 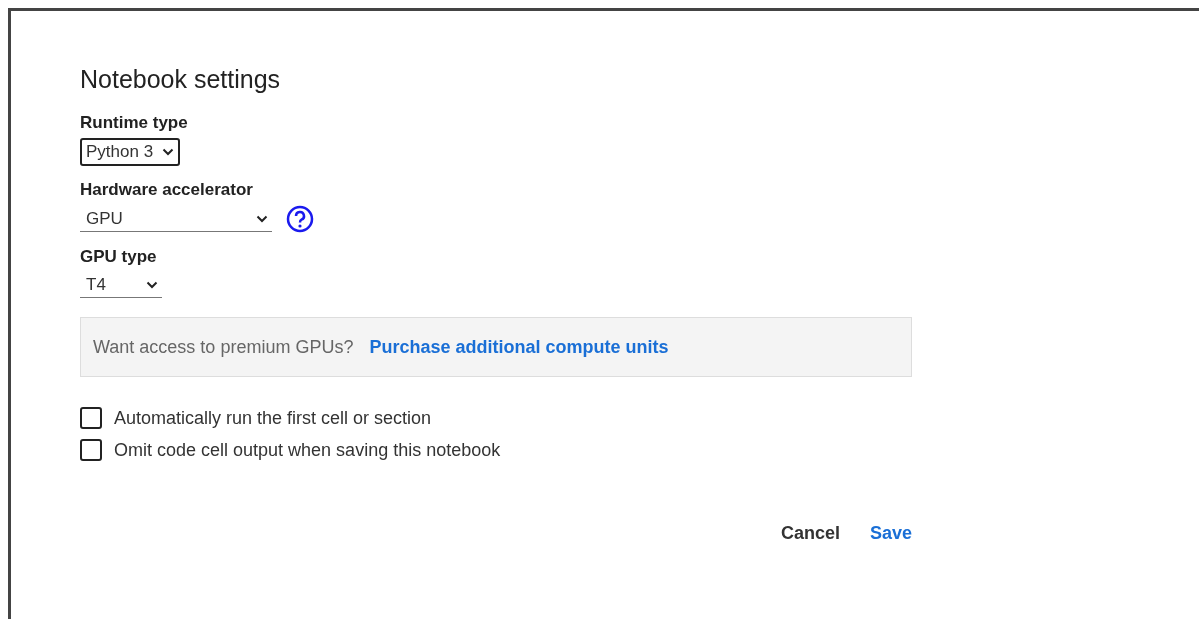 What do you see at coordinates (134, 123) in the screenshot?
I see `field-label: Runtime type` at bounding box center [134, 123].